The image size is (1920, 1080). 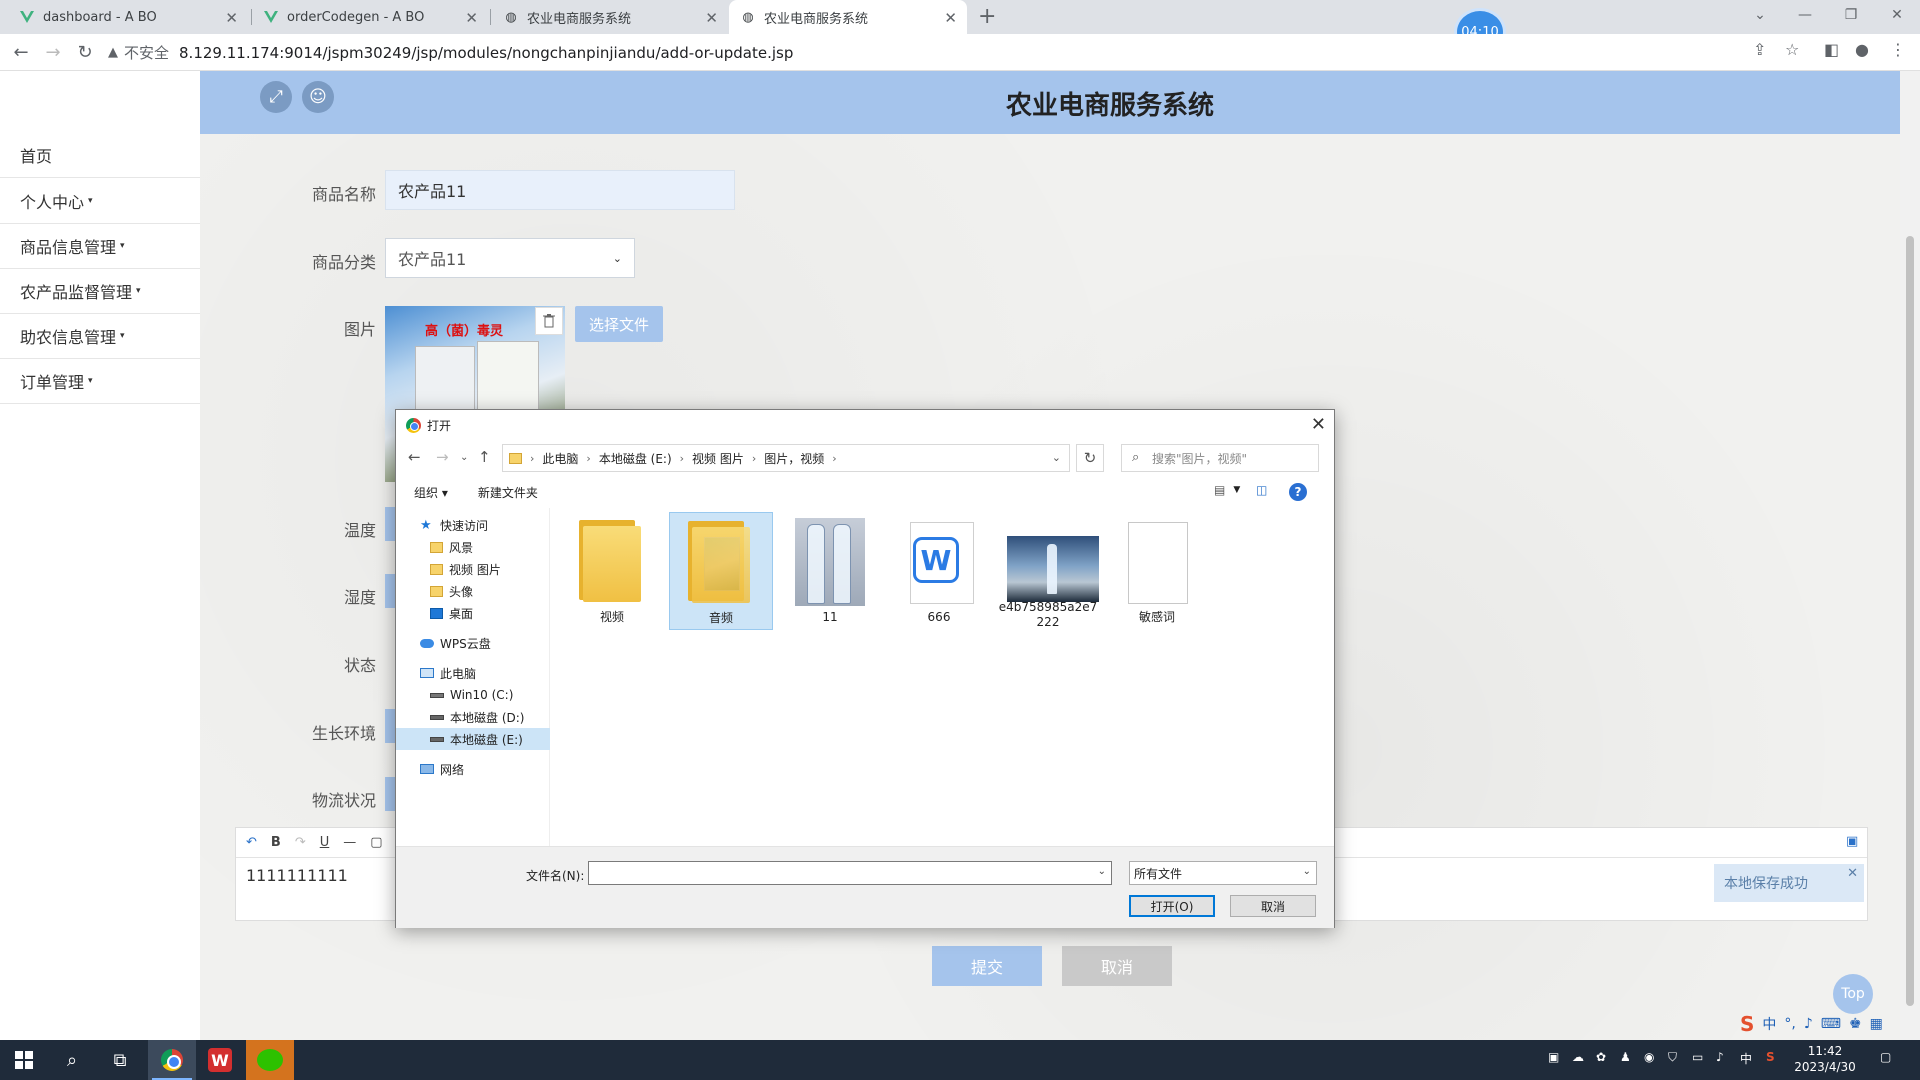 I want to click on tree-network: 网络, so click(x=473, y=769).